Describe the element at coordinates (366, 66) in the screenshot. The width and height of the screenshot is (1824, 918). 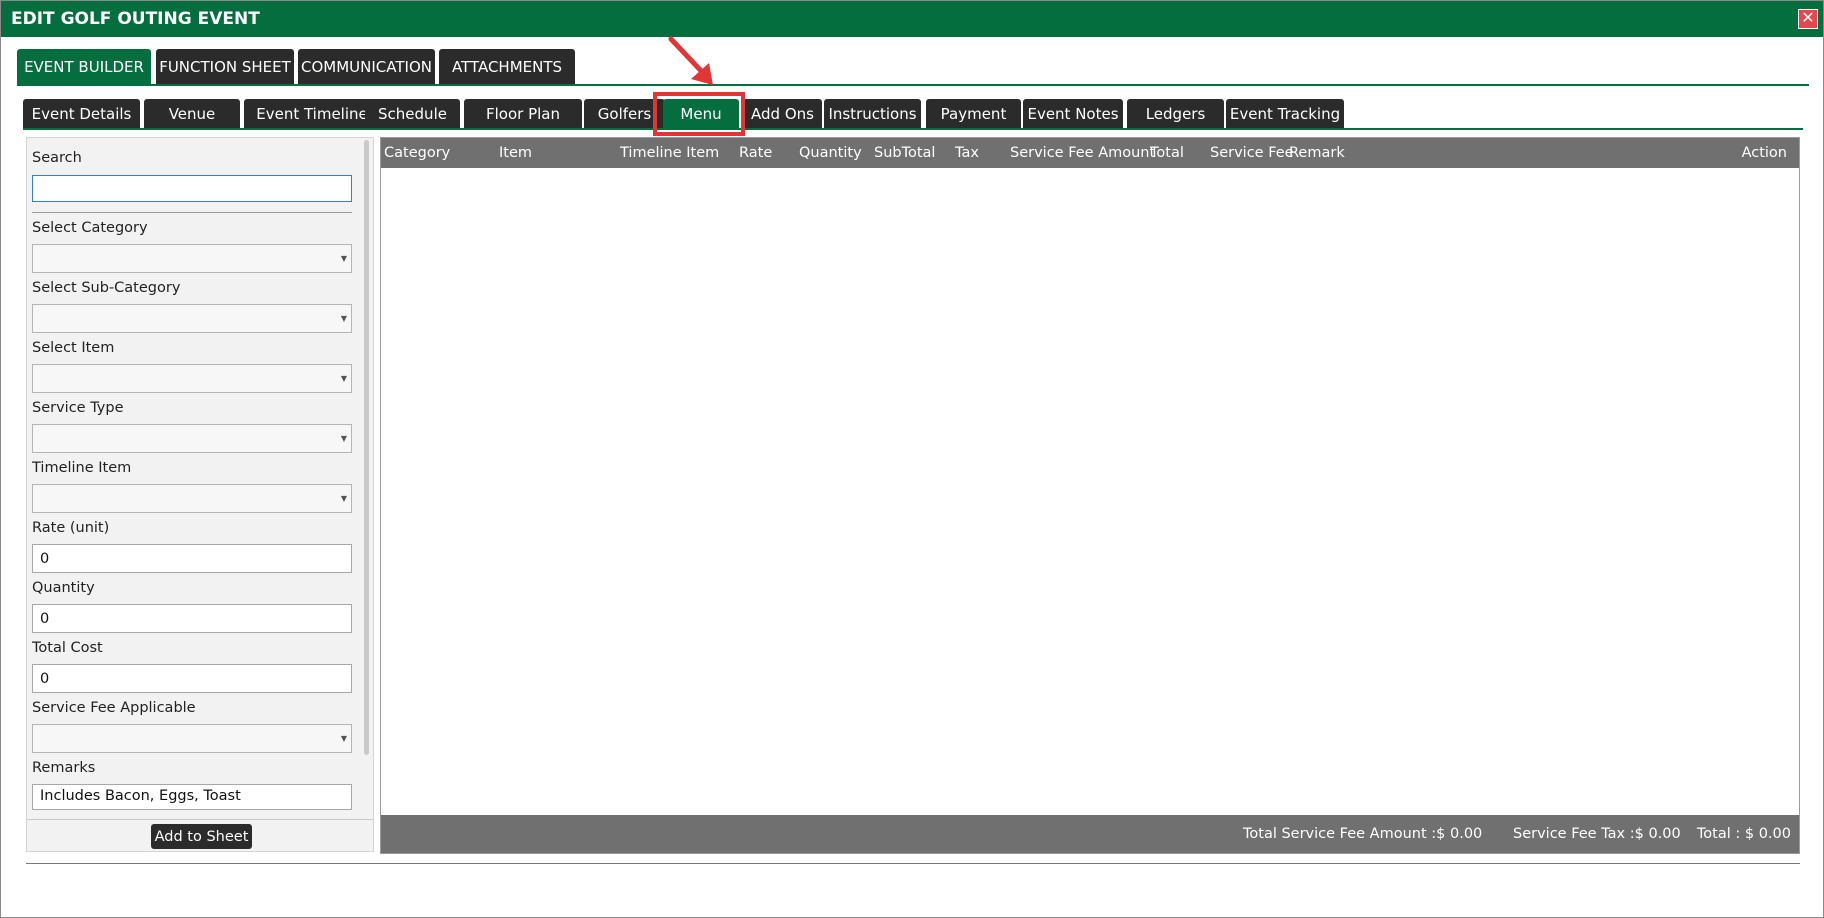
I see `tab-communication: COMMUNICATION` at that location.